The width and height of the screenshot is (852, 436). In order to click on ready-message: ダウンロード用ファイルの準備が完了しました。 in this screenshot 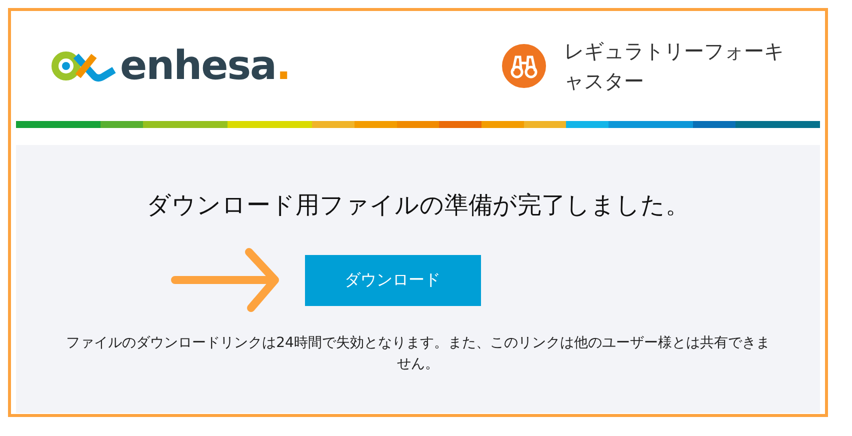, I will do `click(418, 205)`.